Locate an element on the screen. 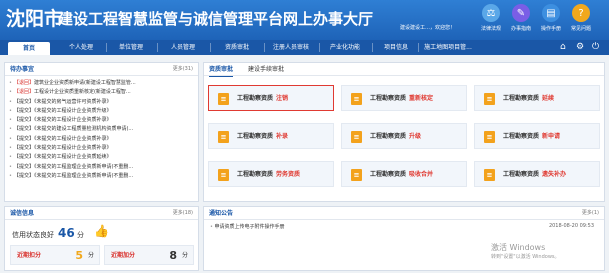 The width and height of the screenshot is (609, 273). nav-project-info: 项目信息 is located at coordinates (396, 47).